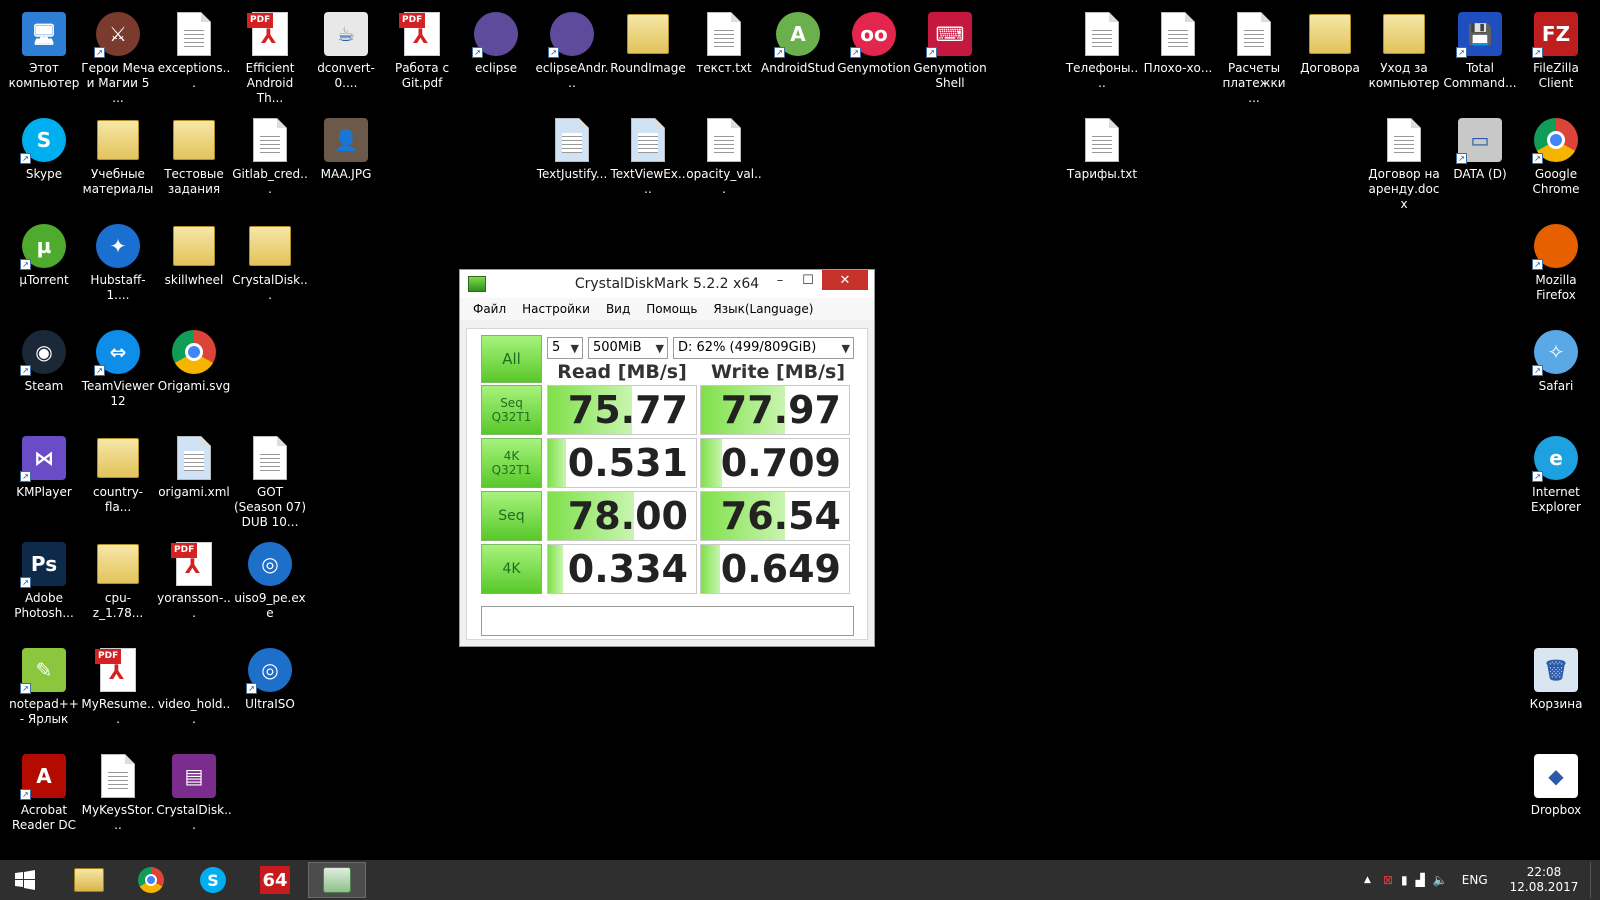 This screenshot has height=900, width=1600. I want to click on close-button: ✕, so click(845, 280).